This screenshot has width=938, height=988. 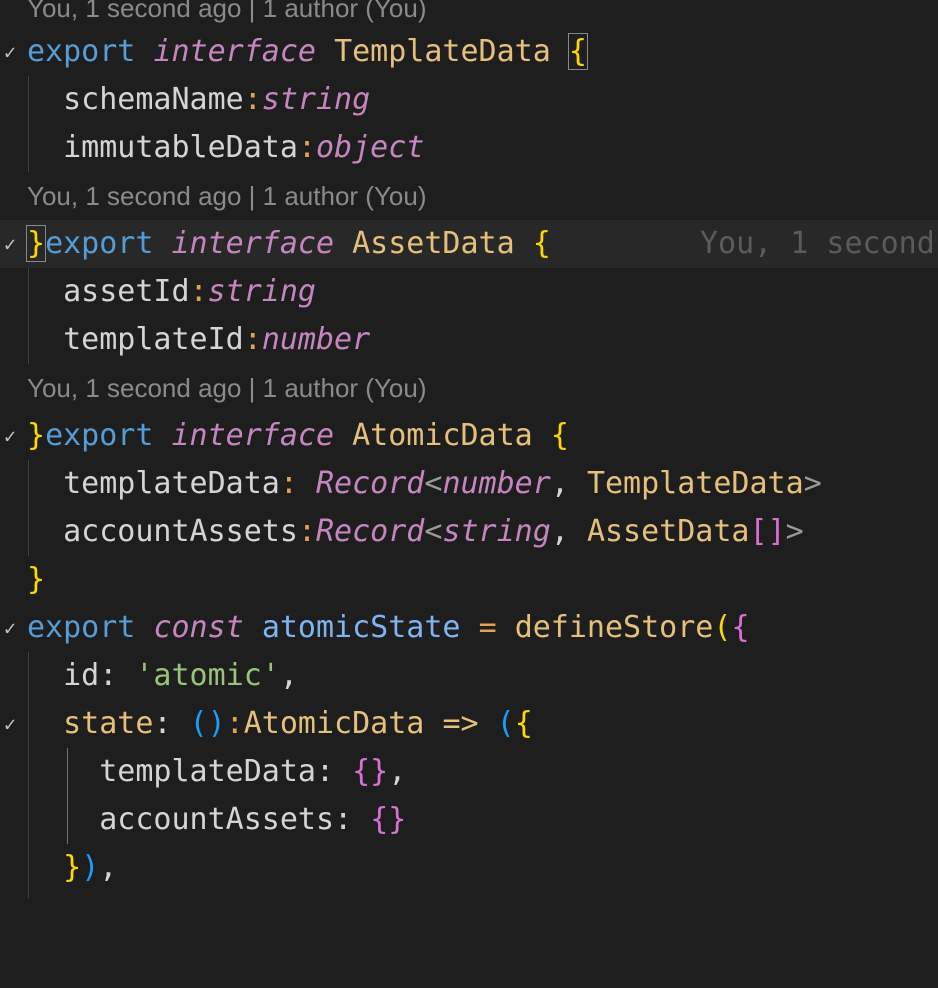 I want to click on code-line: ✓ }export interface AtomicData {, so click(x=469, y=436).